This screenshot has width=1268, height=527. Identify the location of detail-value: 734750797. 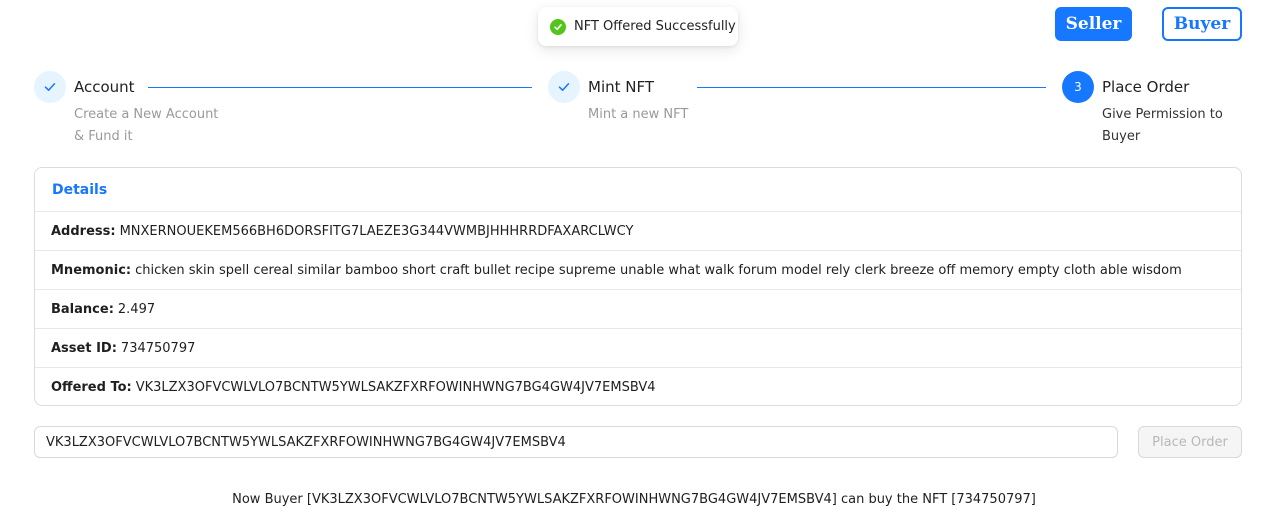
(158, 348).